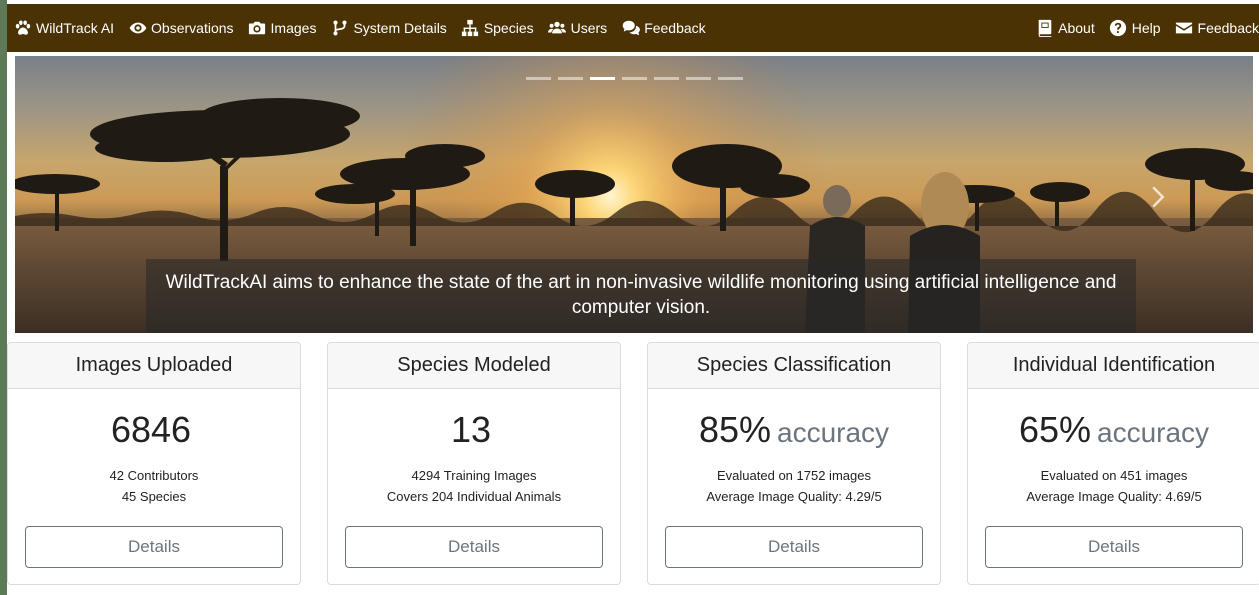 The height and width of the screenshot is (595, 1259). What do you see at coordinates (675, 28) in the screenshot?
I see `nav-feedback-label: Feedback` at bounding box center [675, 28].